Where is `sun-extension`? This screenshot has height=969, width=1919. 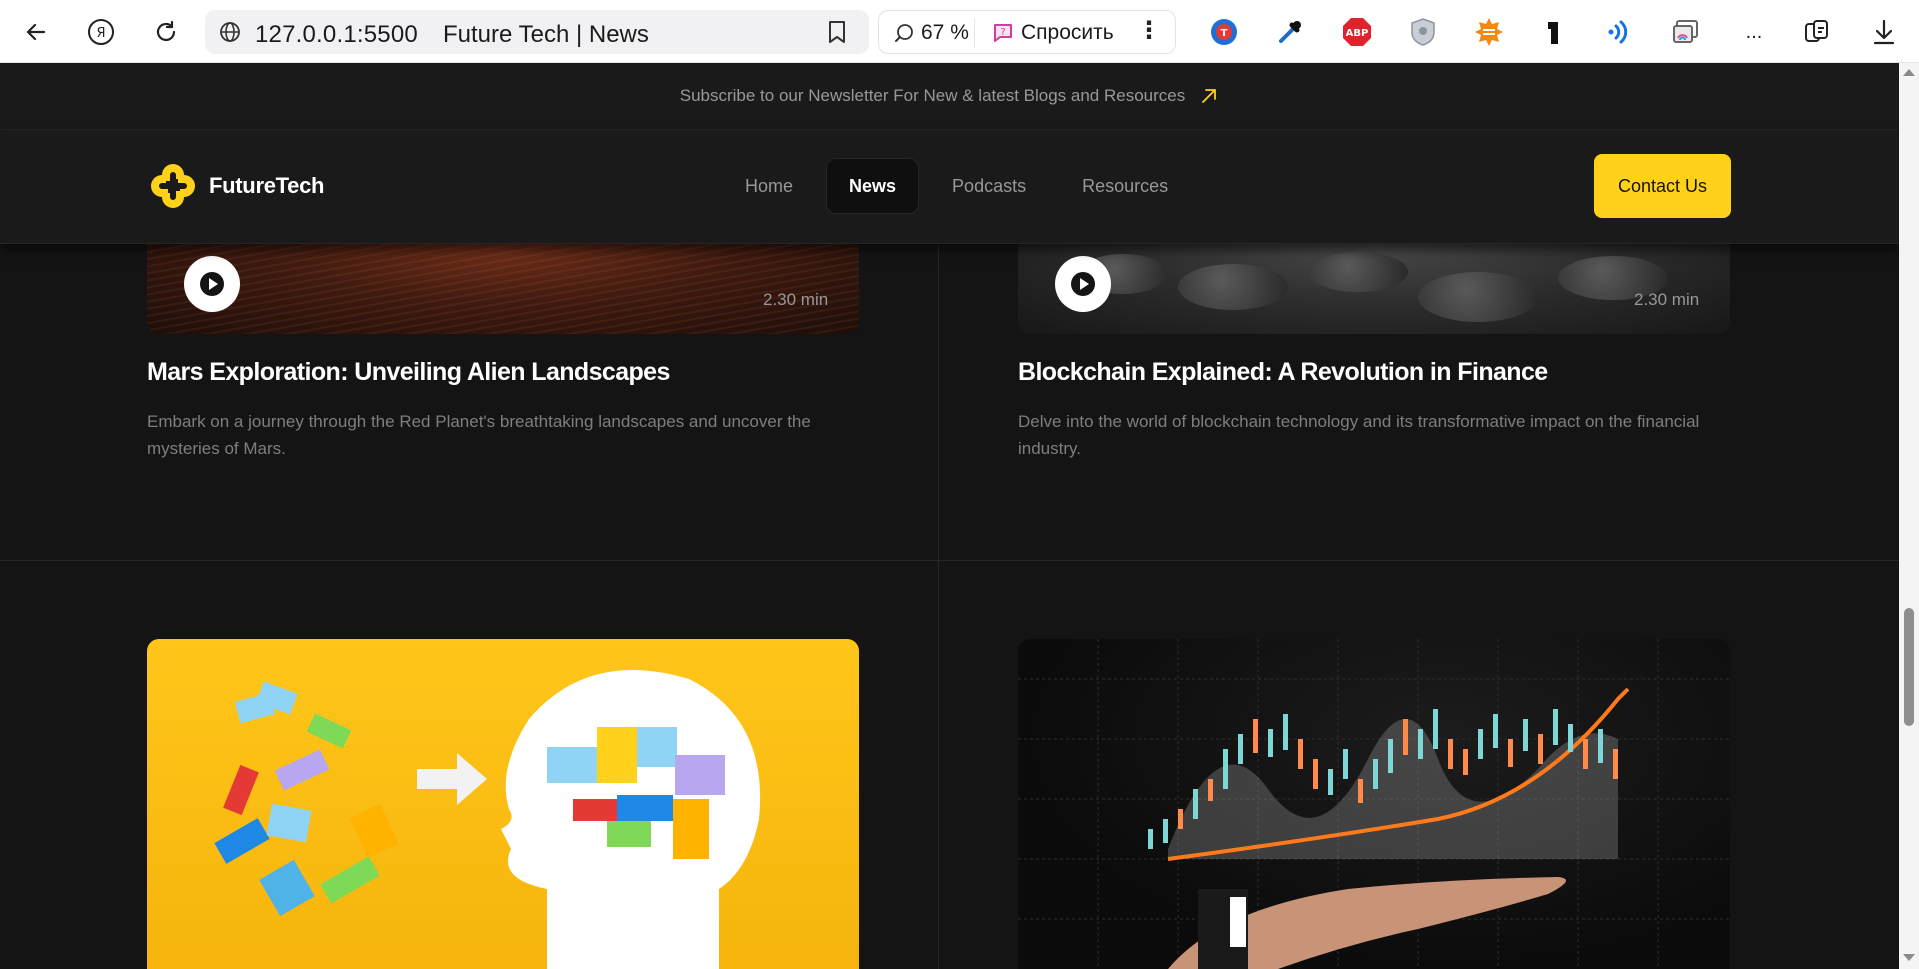
sun-extension is located at coordinates (1489, 32).